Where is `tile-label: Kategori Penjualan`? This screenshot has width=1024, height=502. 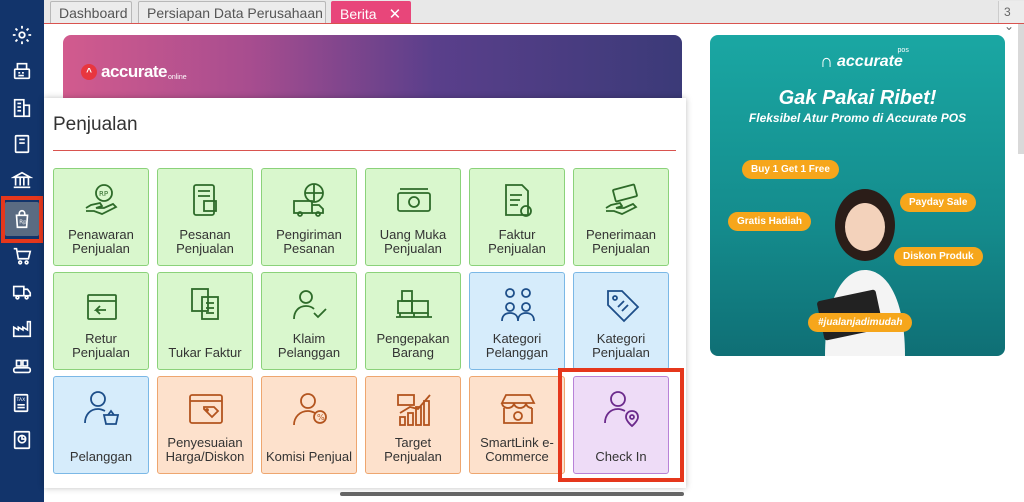
tile-label: Kategori Penjualan is located at coordinates (621, 345).